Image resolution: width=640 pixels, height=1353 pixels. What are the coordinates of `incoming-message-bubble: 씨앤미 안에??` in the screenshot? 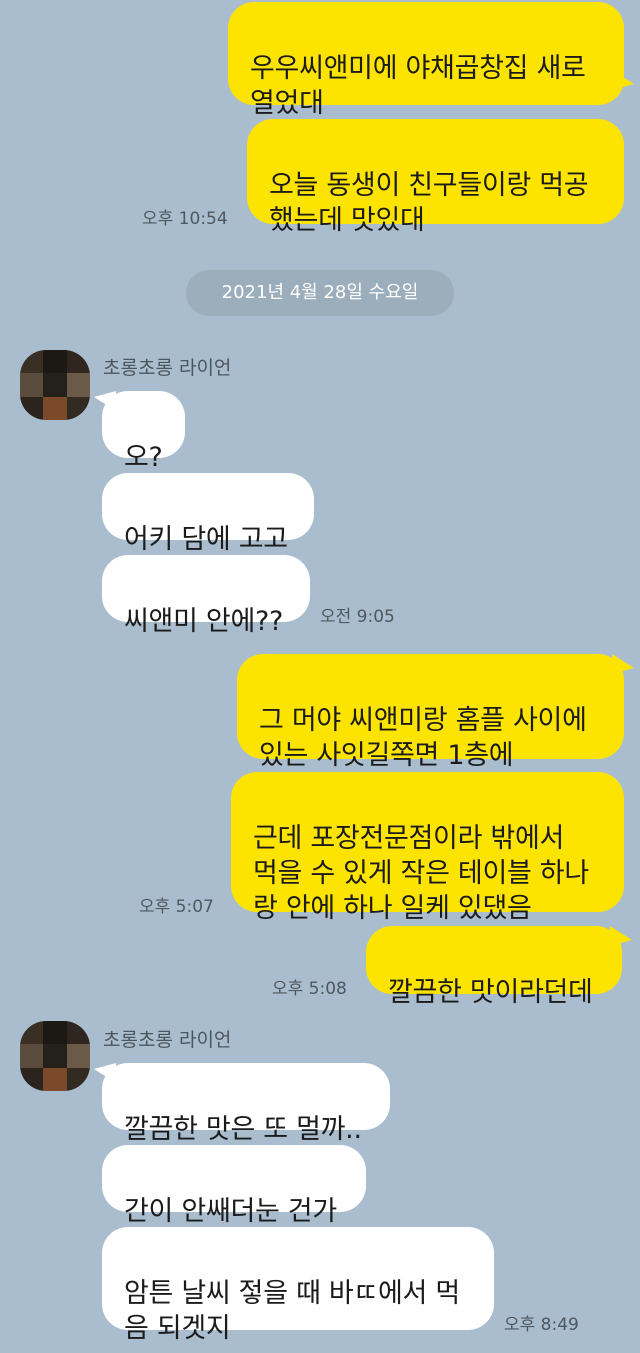 It's located at (206, 596).